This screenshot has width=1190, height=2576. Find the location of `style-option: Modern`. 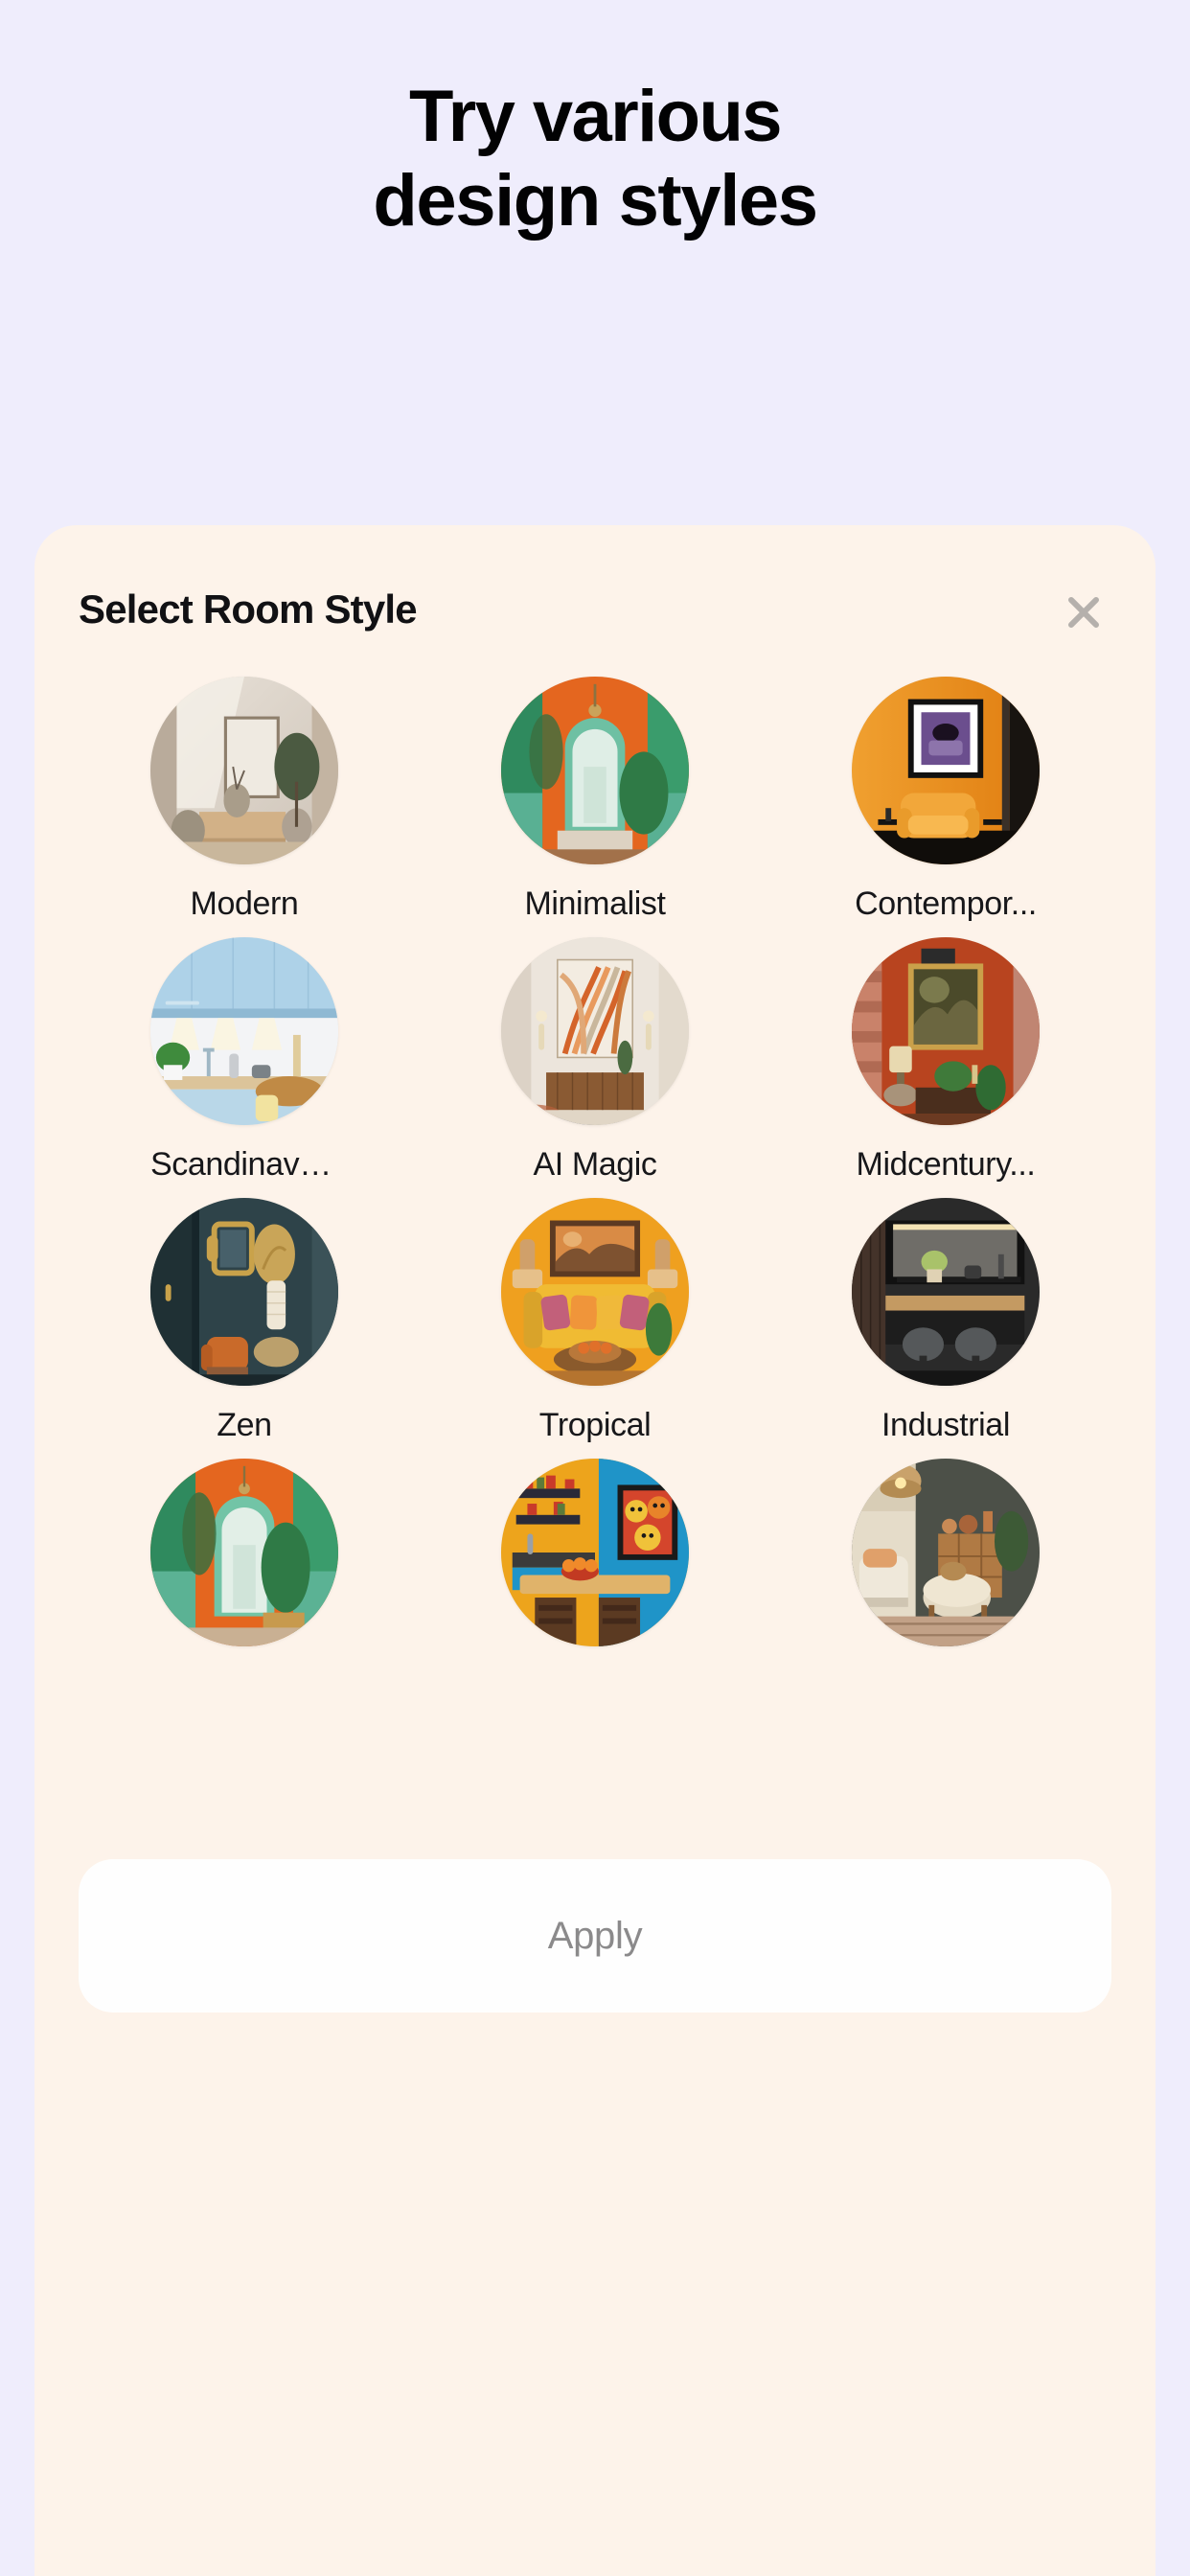

style-option: Modern is located at coordinates (245, 807).